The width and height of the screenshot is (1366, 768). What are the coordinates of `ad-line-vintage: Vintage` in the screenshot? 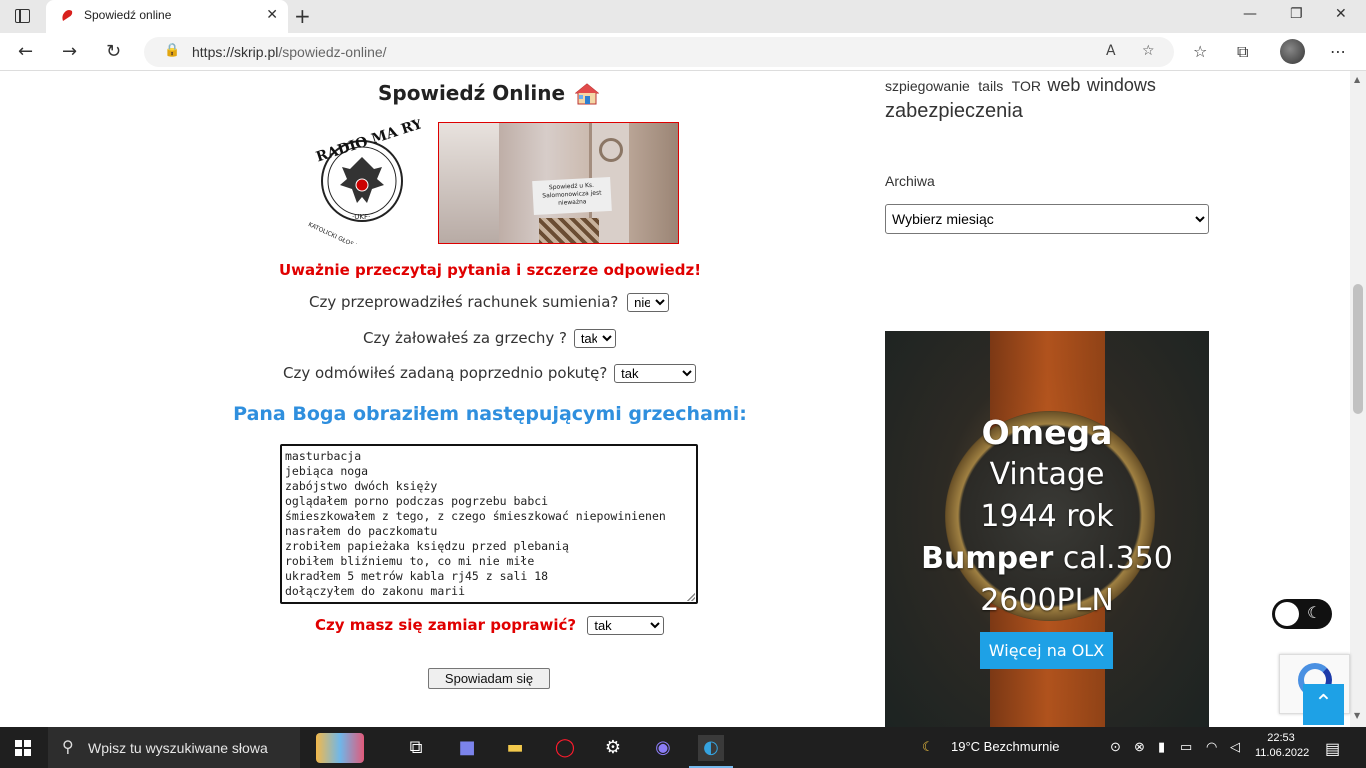 It's located at (1047, 474).